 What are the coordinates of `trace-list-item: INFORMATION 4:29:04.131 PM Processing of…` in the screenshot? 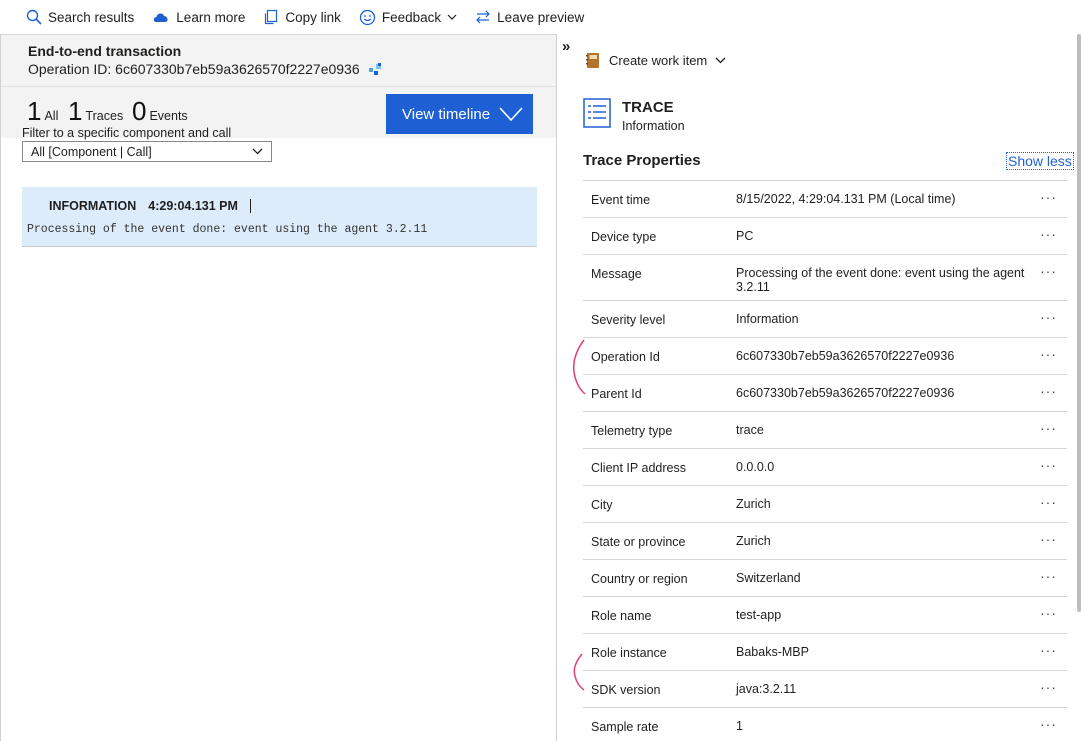 It's located at (279, 217).